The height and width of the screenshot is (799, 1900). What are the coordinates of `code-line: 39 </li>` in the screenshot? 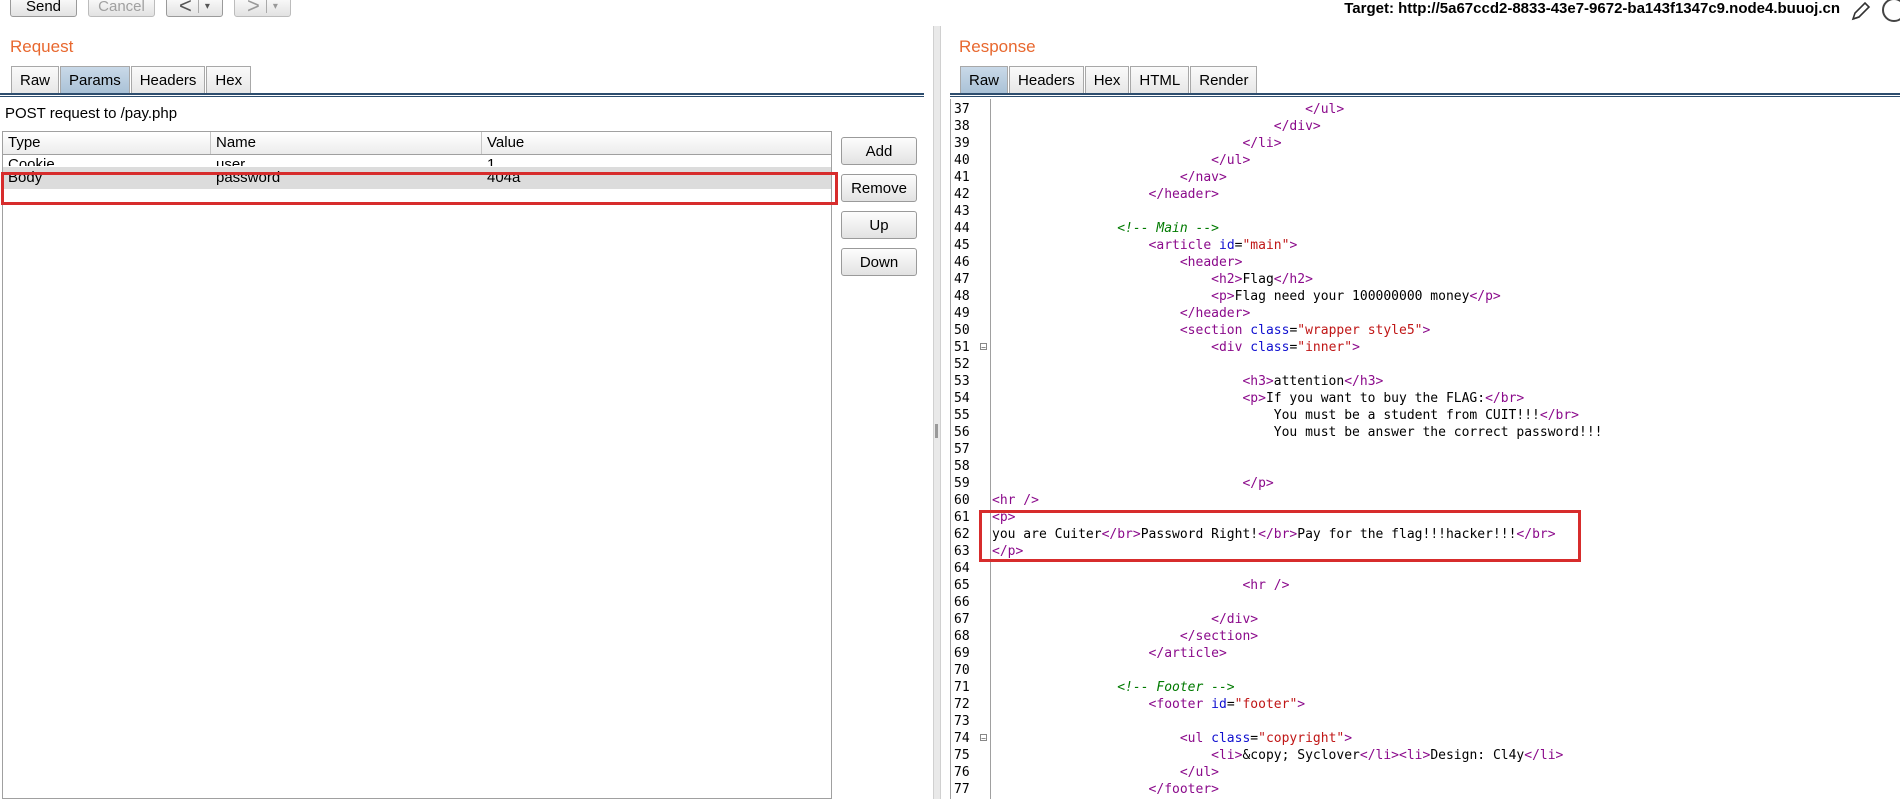 It's located at (1425, 143).